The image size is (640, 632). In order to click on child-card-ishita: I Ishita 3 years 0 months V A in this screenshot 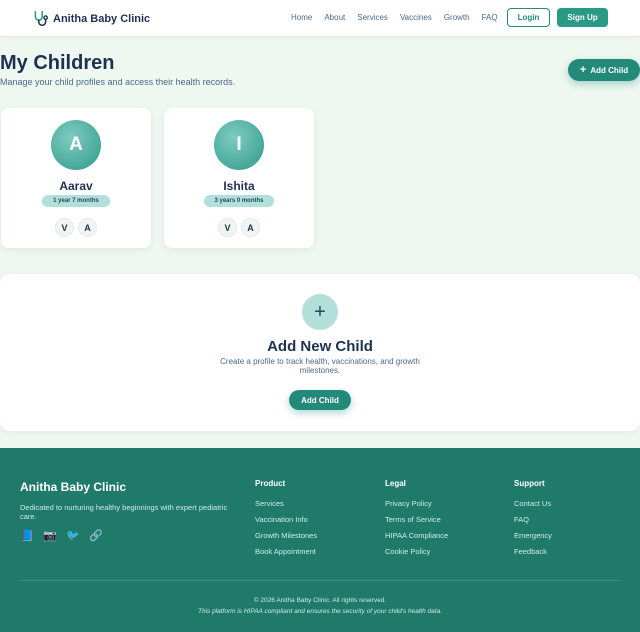, I will do `click(239, 178)`.